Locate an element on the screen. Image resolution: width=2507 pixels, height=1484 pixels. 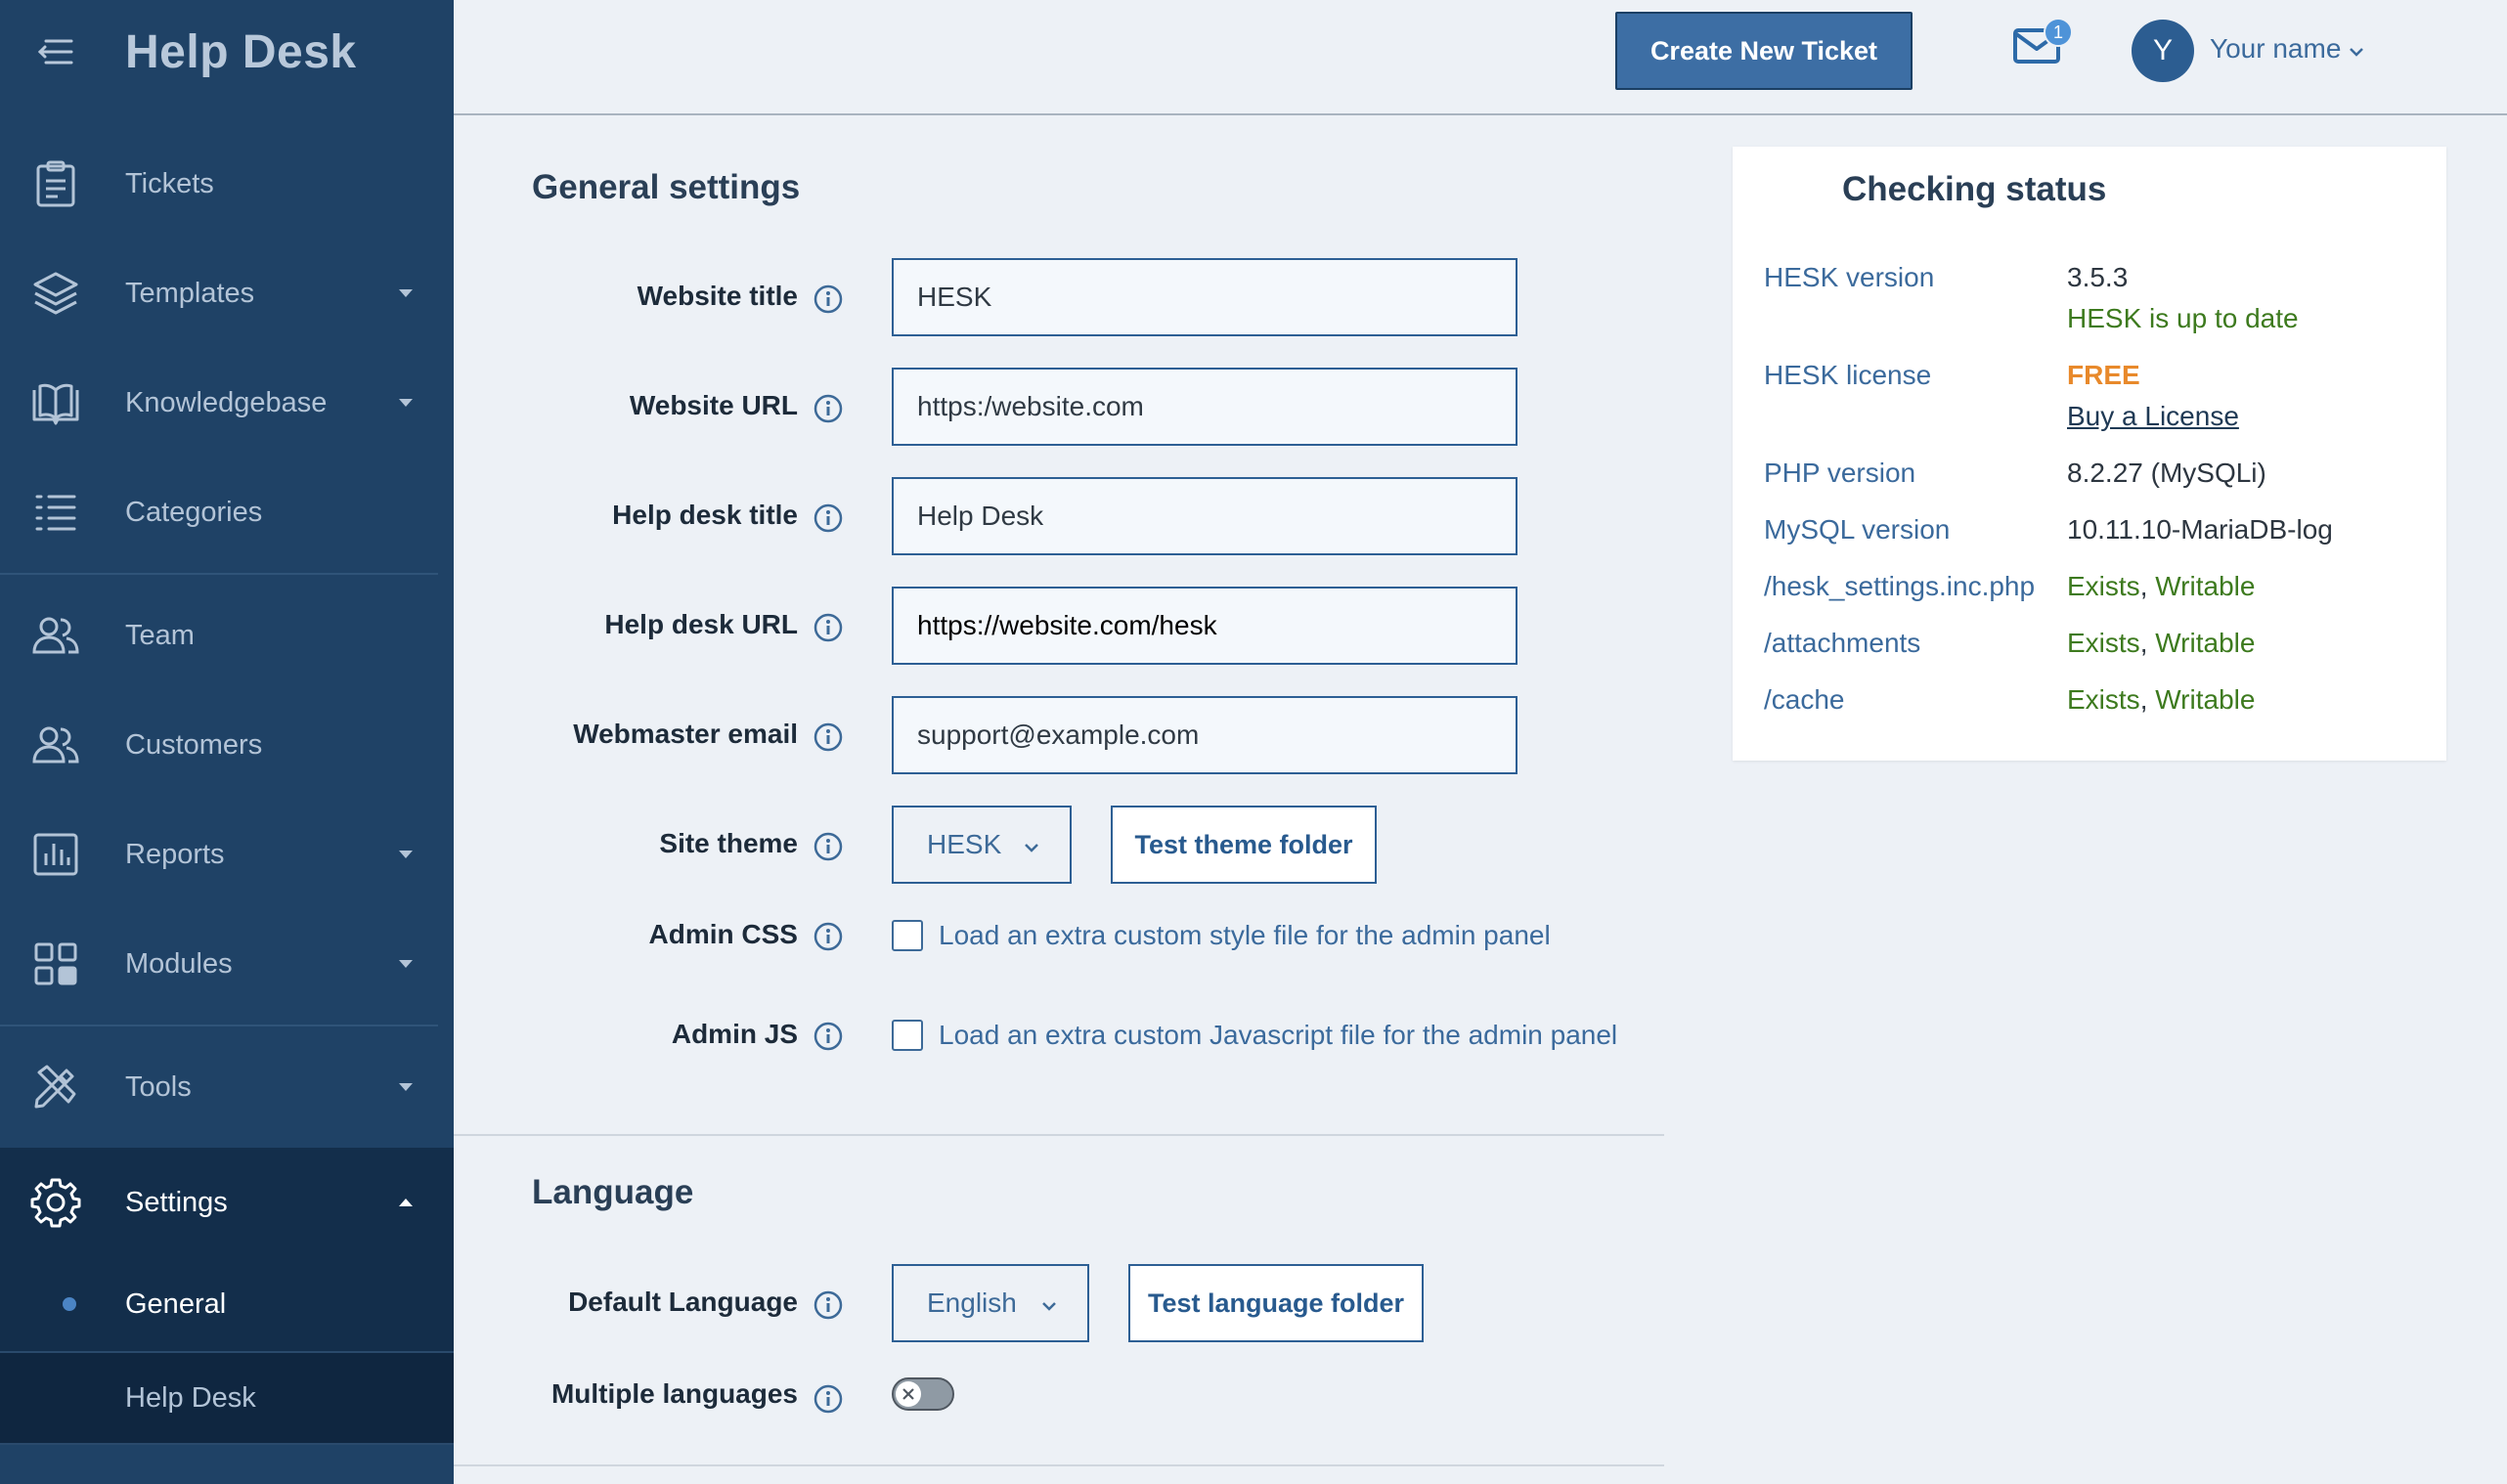
sidebar-item-label: Knowledgebase is located at coordinates (227, 402).